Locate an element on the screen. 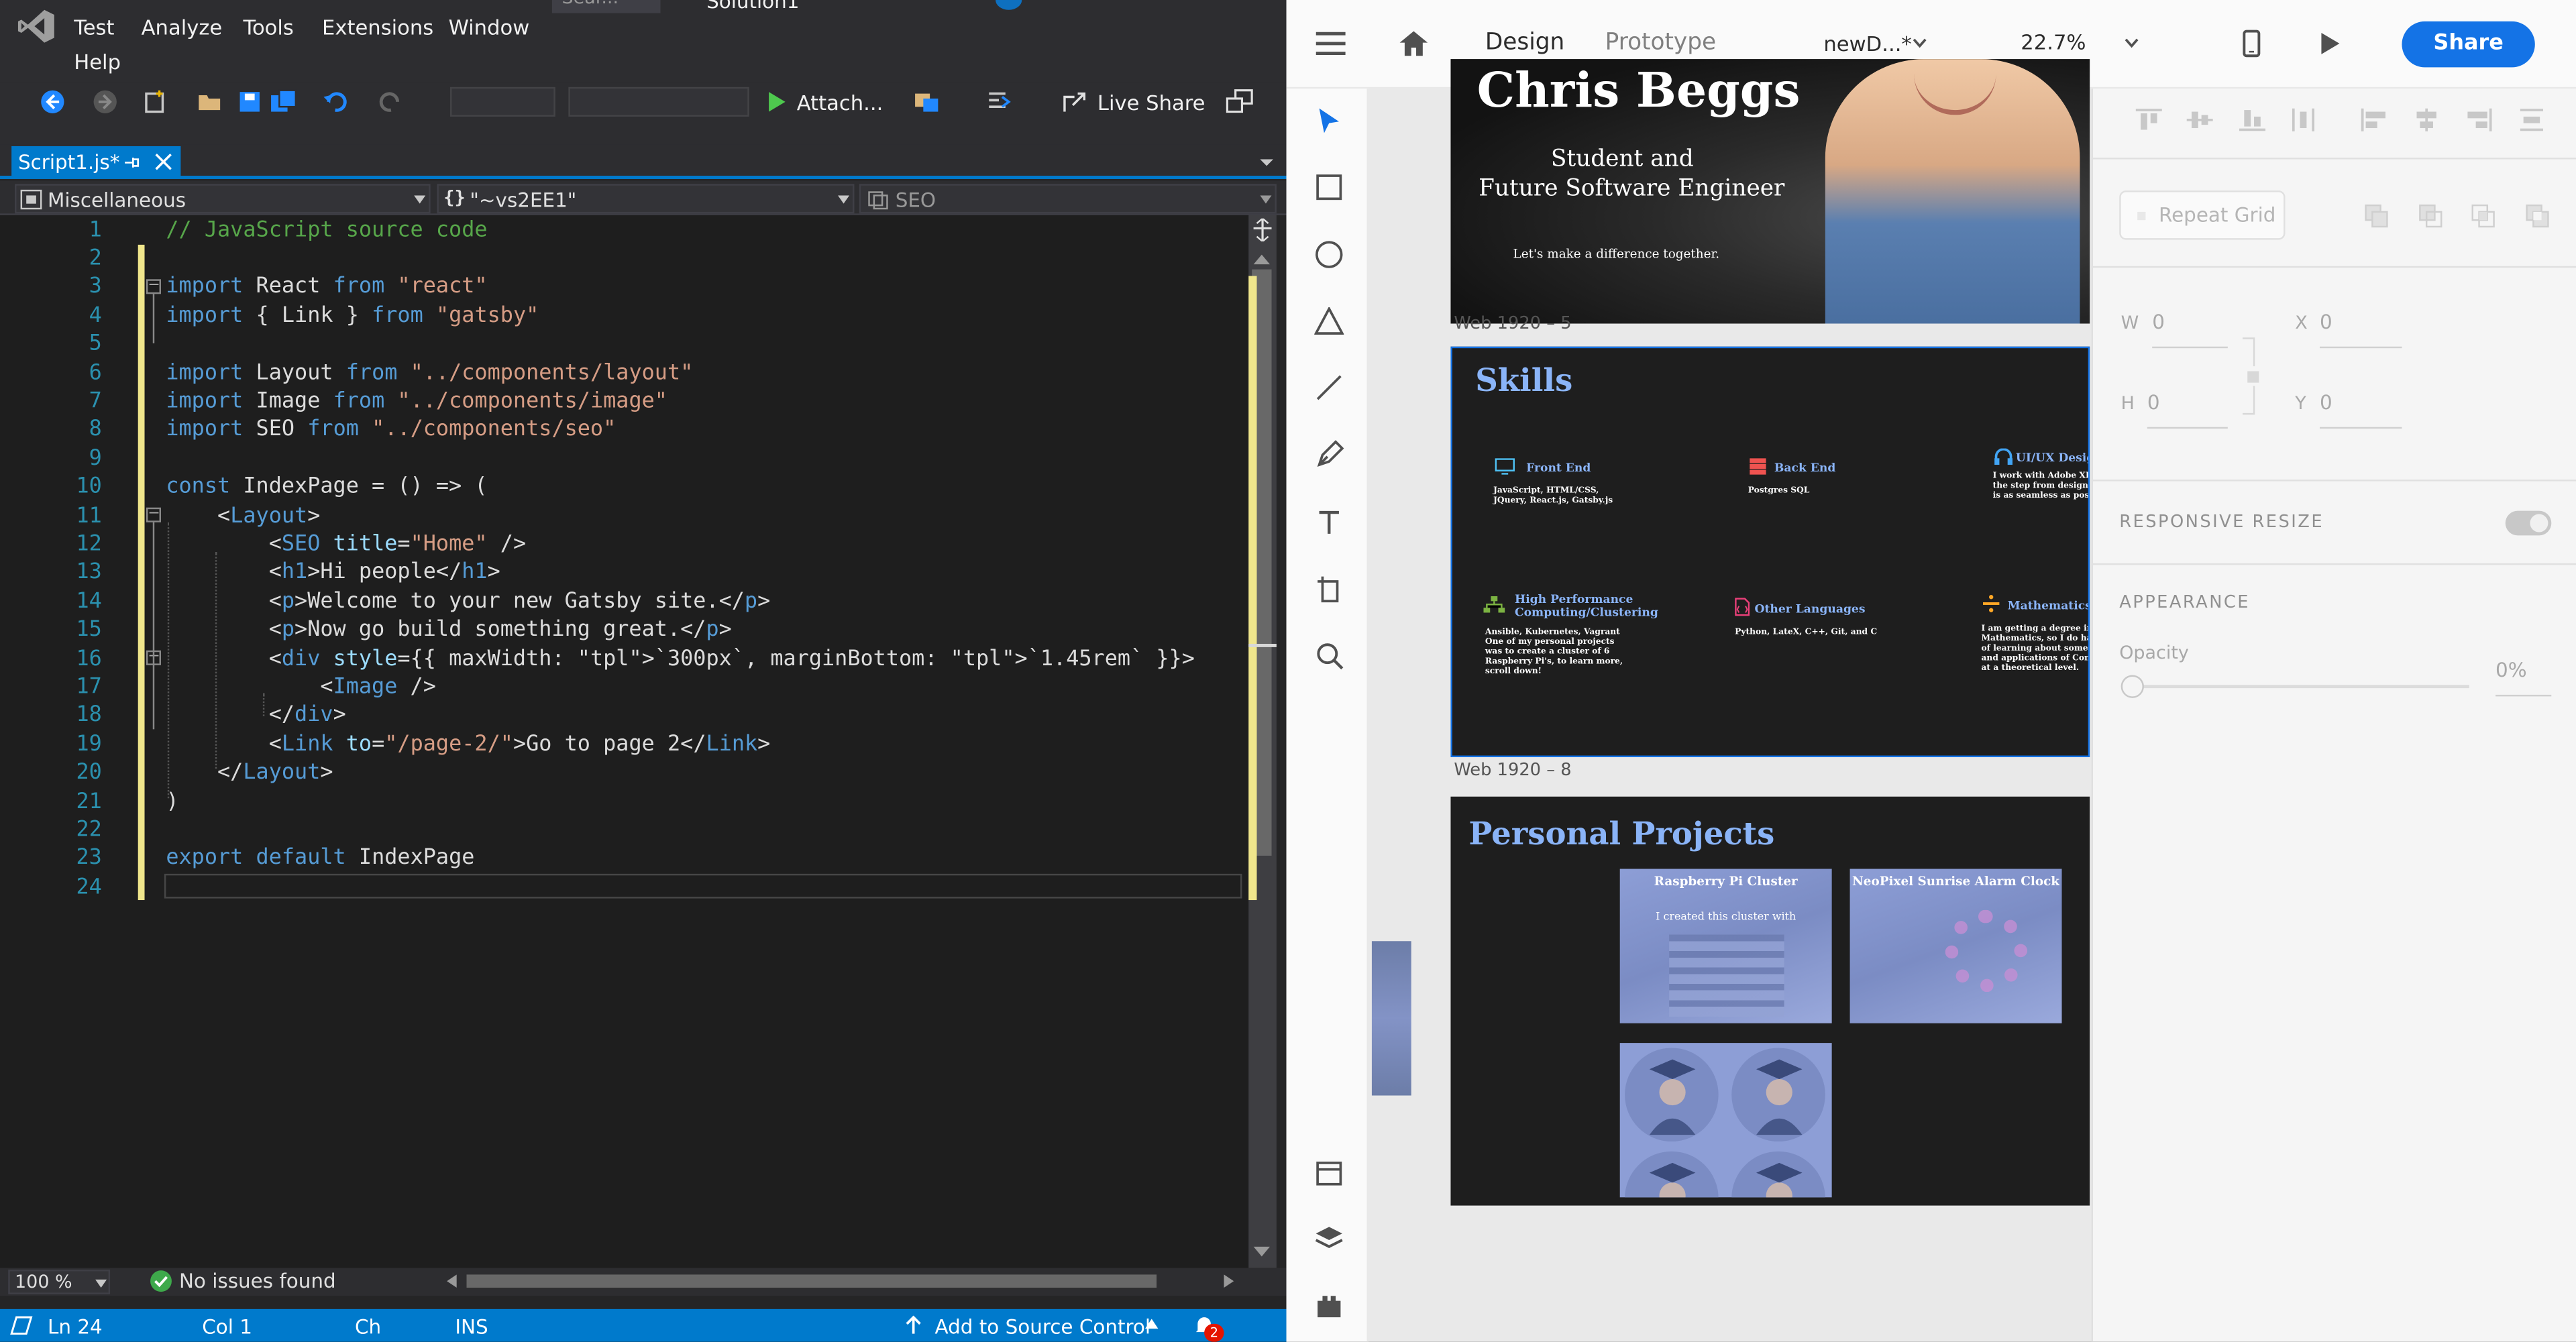 Image resolution: width=2576 pixels, height=1342 pixels. tab-script1: Script1.js* is located at coordinates (96, 162).